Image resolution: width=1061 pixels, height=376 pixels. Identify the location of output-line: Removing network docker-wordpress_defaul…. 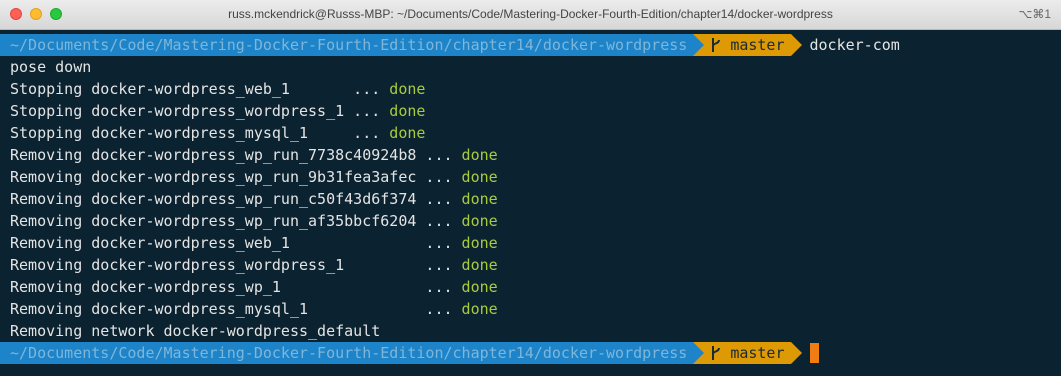
(195, 331).